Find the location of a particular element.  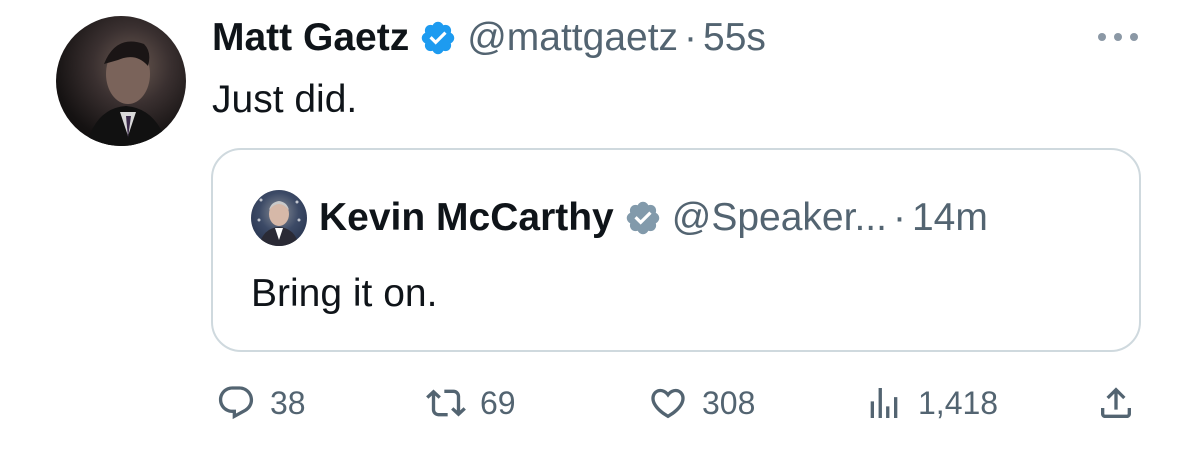

heart-icon is located at coordinates (668, 403).